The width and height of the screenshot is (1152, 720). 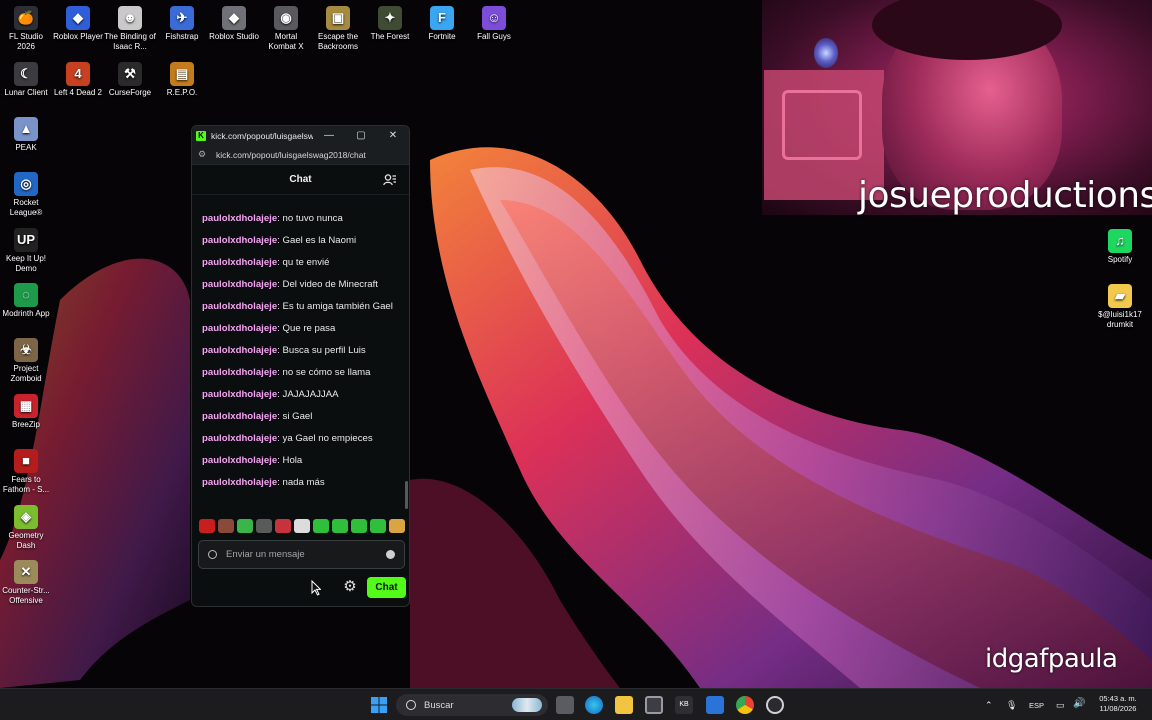 What do you see at coordinates (775, 705) in the screenshot?
I see `steam-icon` at bounding box center [775, 705].